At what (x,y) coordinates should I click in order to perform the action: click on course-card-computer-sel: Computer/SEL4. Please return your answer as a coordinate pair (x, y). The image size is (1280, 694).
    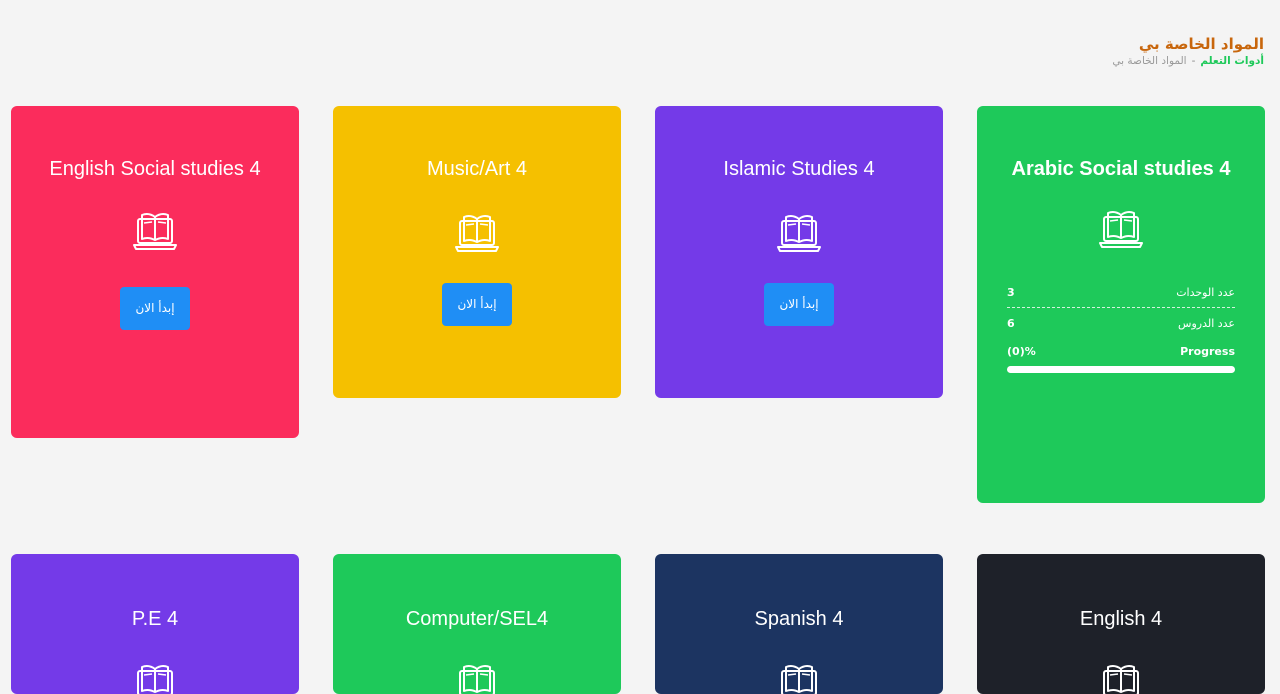
    Looking at the image, I should click on (477, 624).